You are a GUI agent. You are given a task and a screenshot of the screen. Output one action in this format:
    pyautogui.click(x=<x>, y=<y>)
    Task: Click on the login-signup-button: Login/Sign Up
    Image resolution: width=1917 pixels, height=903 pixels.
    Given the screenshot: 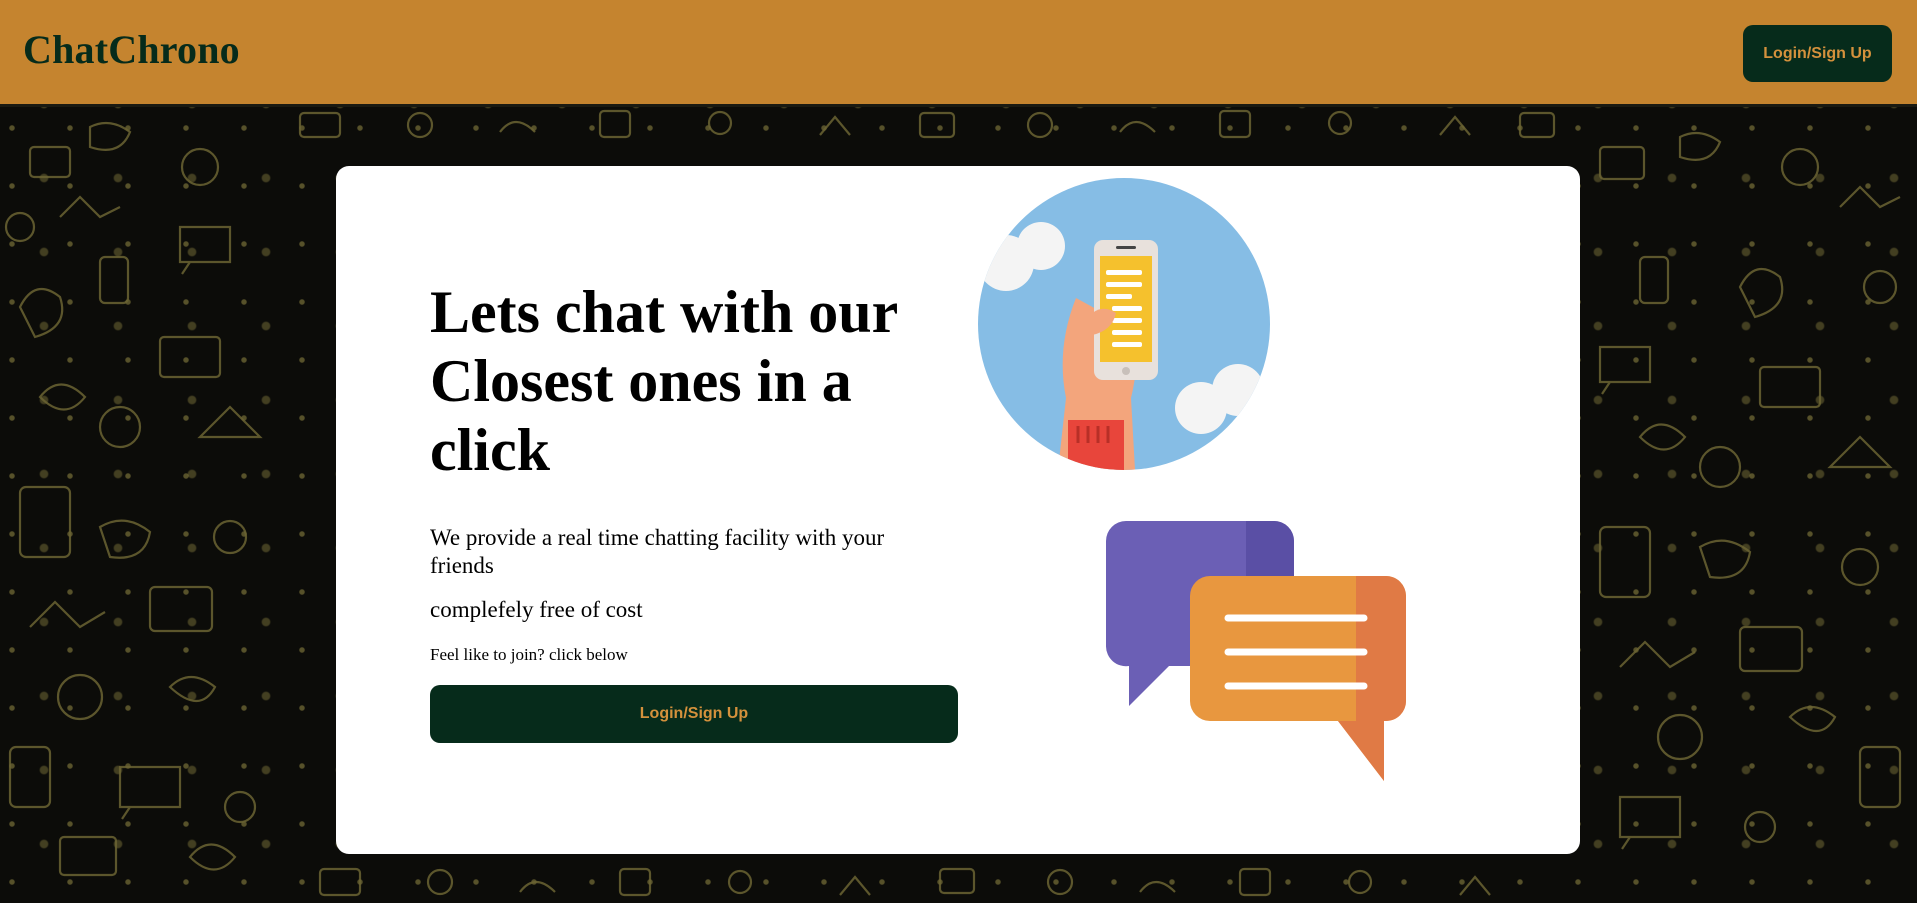 What is the action you would take?
    pyautogui.click(x=1817, y=53)
    